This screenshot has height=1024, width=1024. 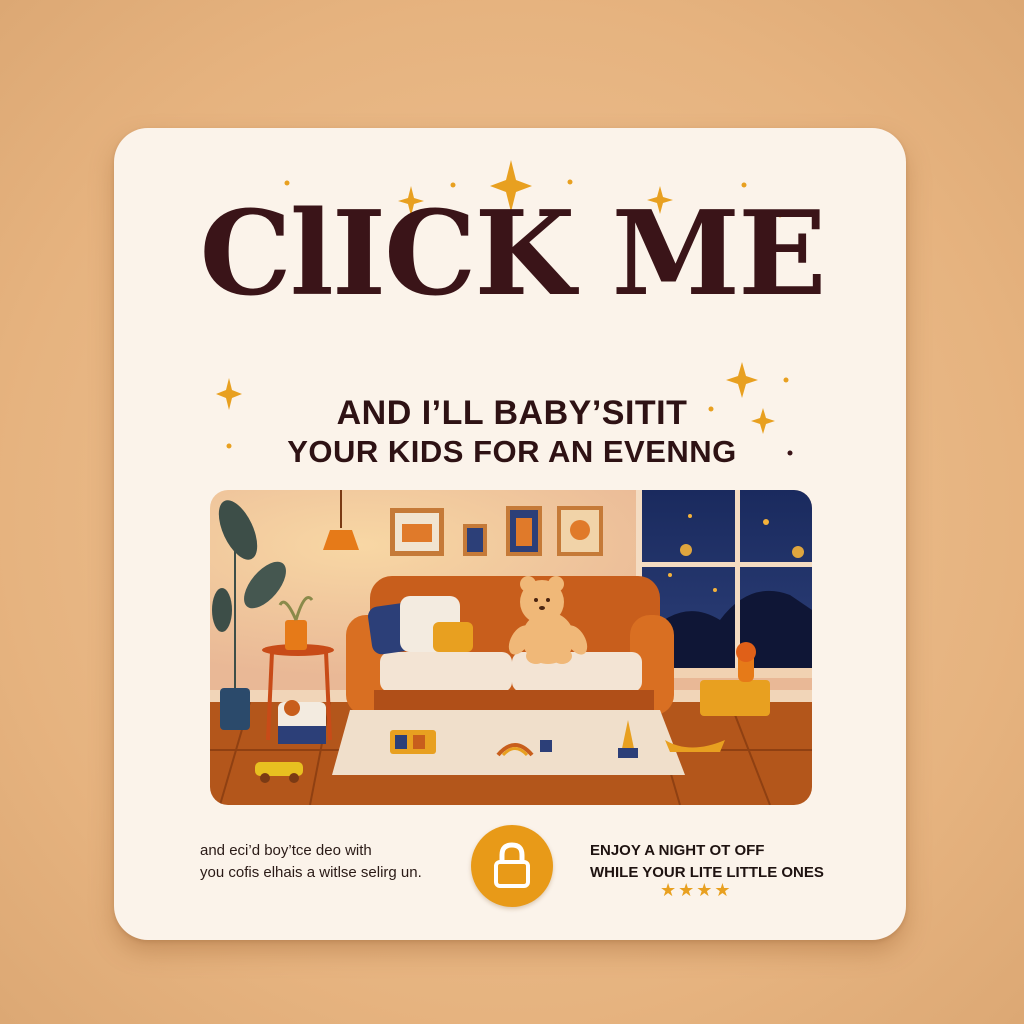 What do you see at coordinates (735, 698) in the screenshot?
I see `toy-basket` at bounding box center [735, 698].